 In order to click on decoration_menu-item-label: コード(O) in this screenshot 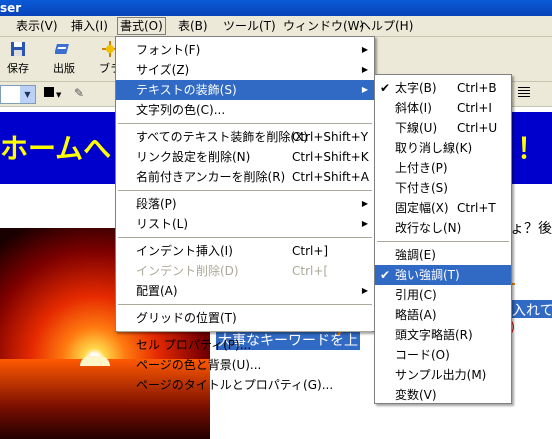, I will do `click(422, 355)`.